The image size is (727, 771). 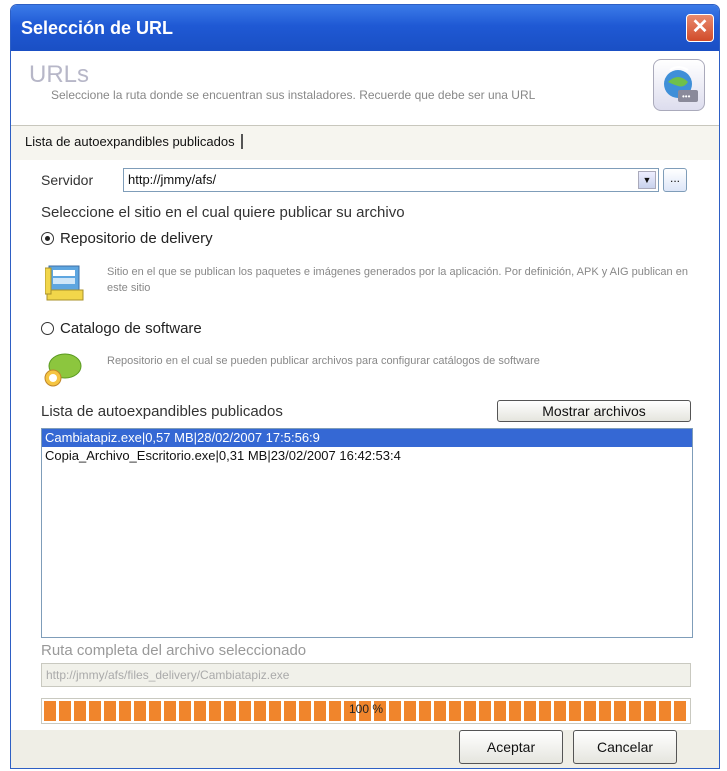 I want to click on footer: Aceptar Cancelar, so click(x=365, y=749).